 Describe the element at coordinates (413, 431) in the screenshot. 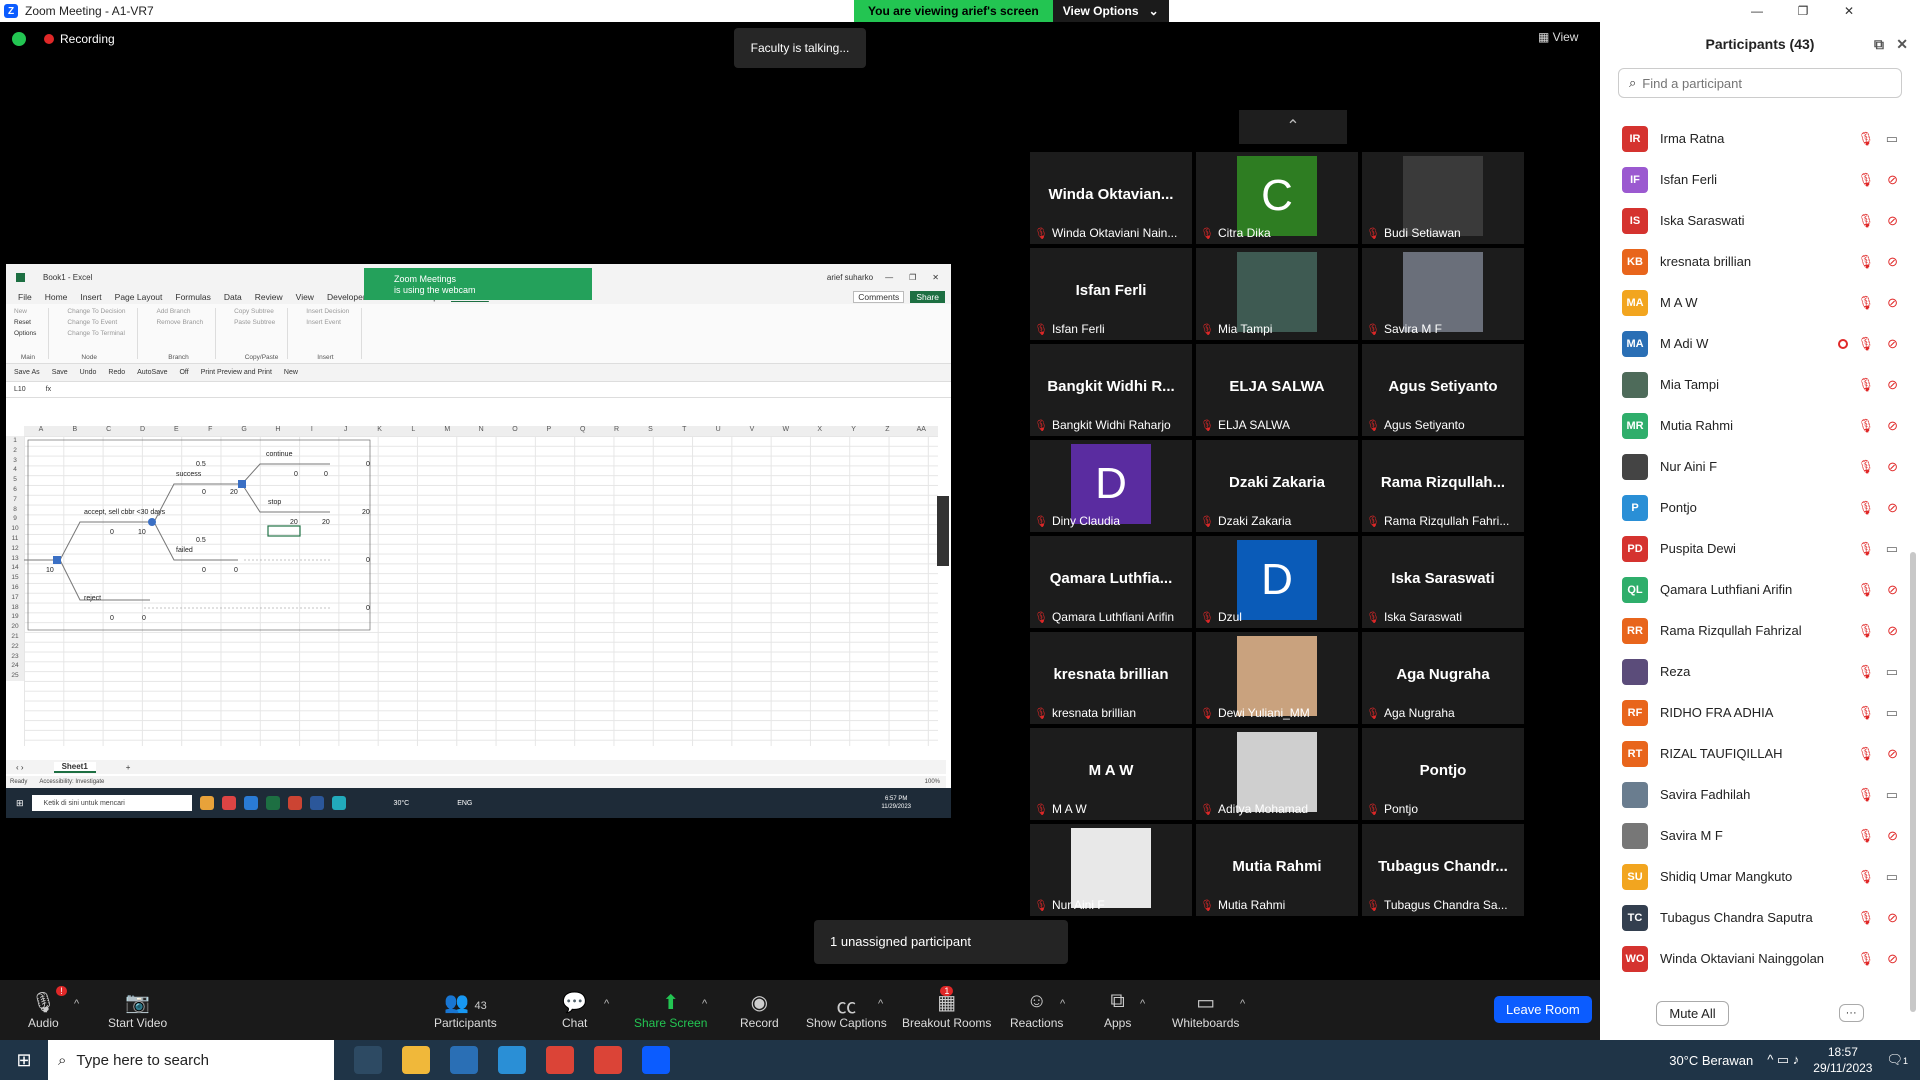

I see `column-header: L` at that location.